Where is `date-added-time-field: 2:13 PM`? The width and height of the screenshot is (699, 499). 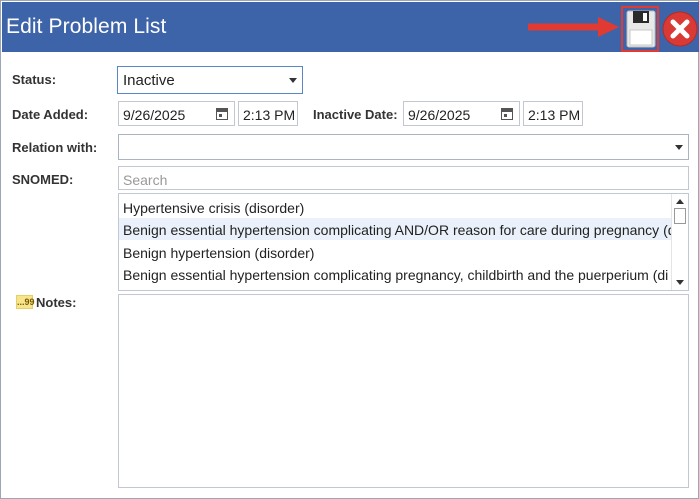 date-added-time-field: 2:13 PM is located at coordinates (268, 113).